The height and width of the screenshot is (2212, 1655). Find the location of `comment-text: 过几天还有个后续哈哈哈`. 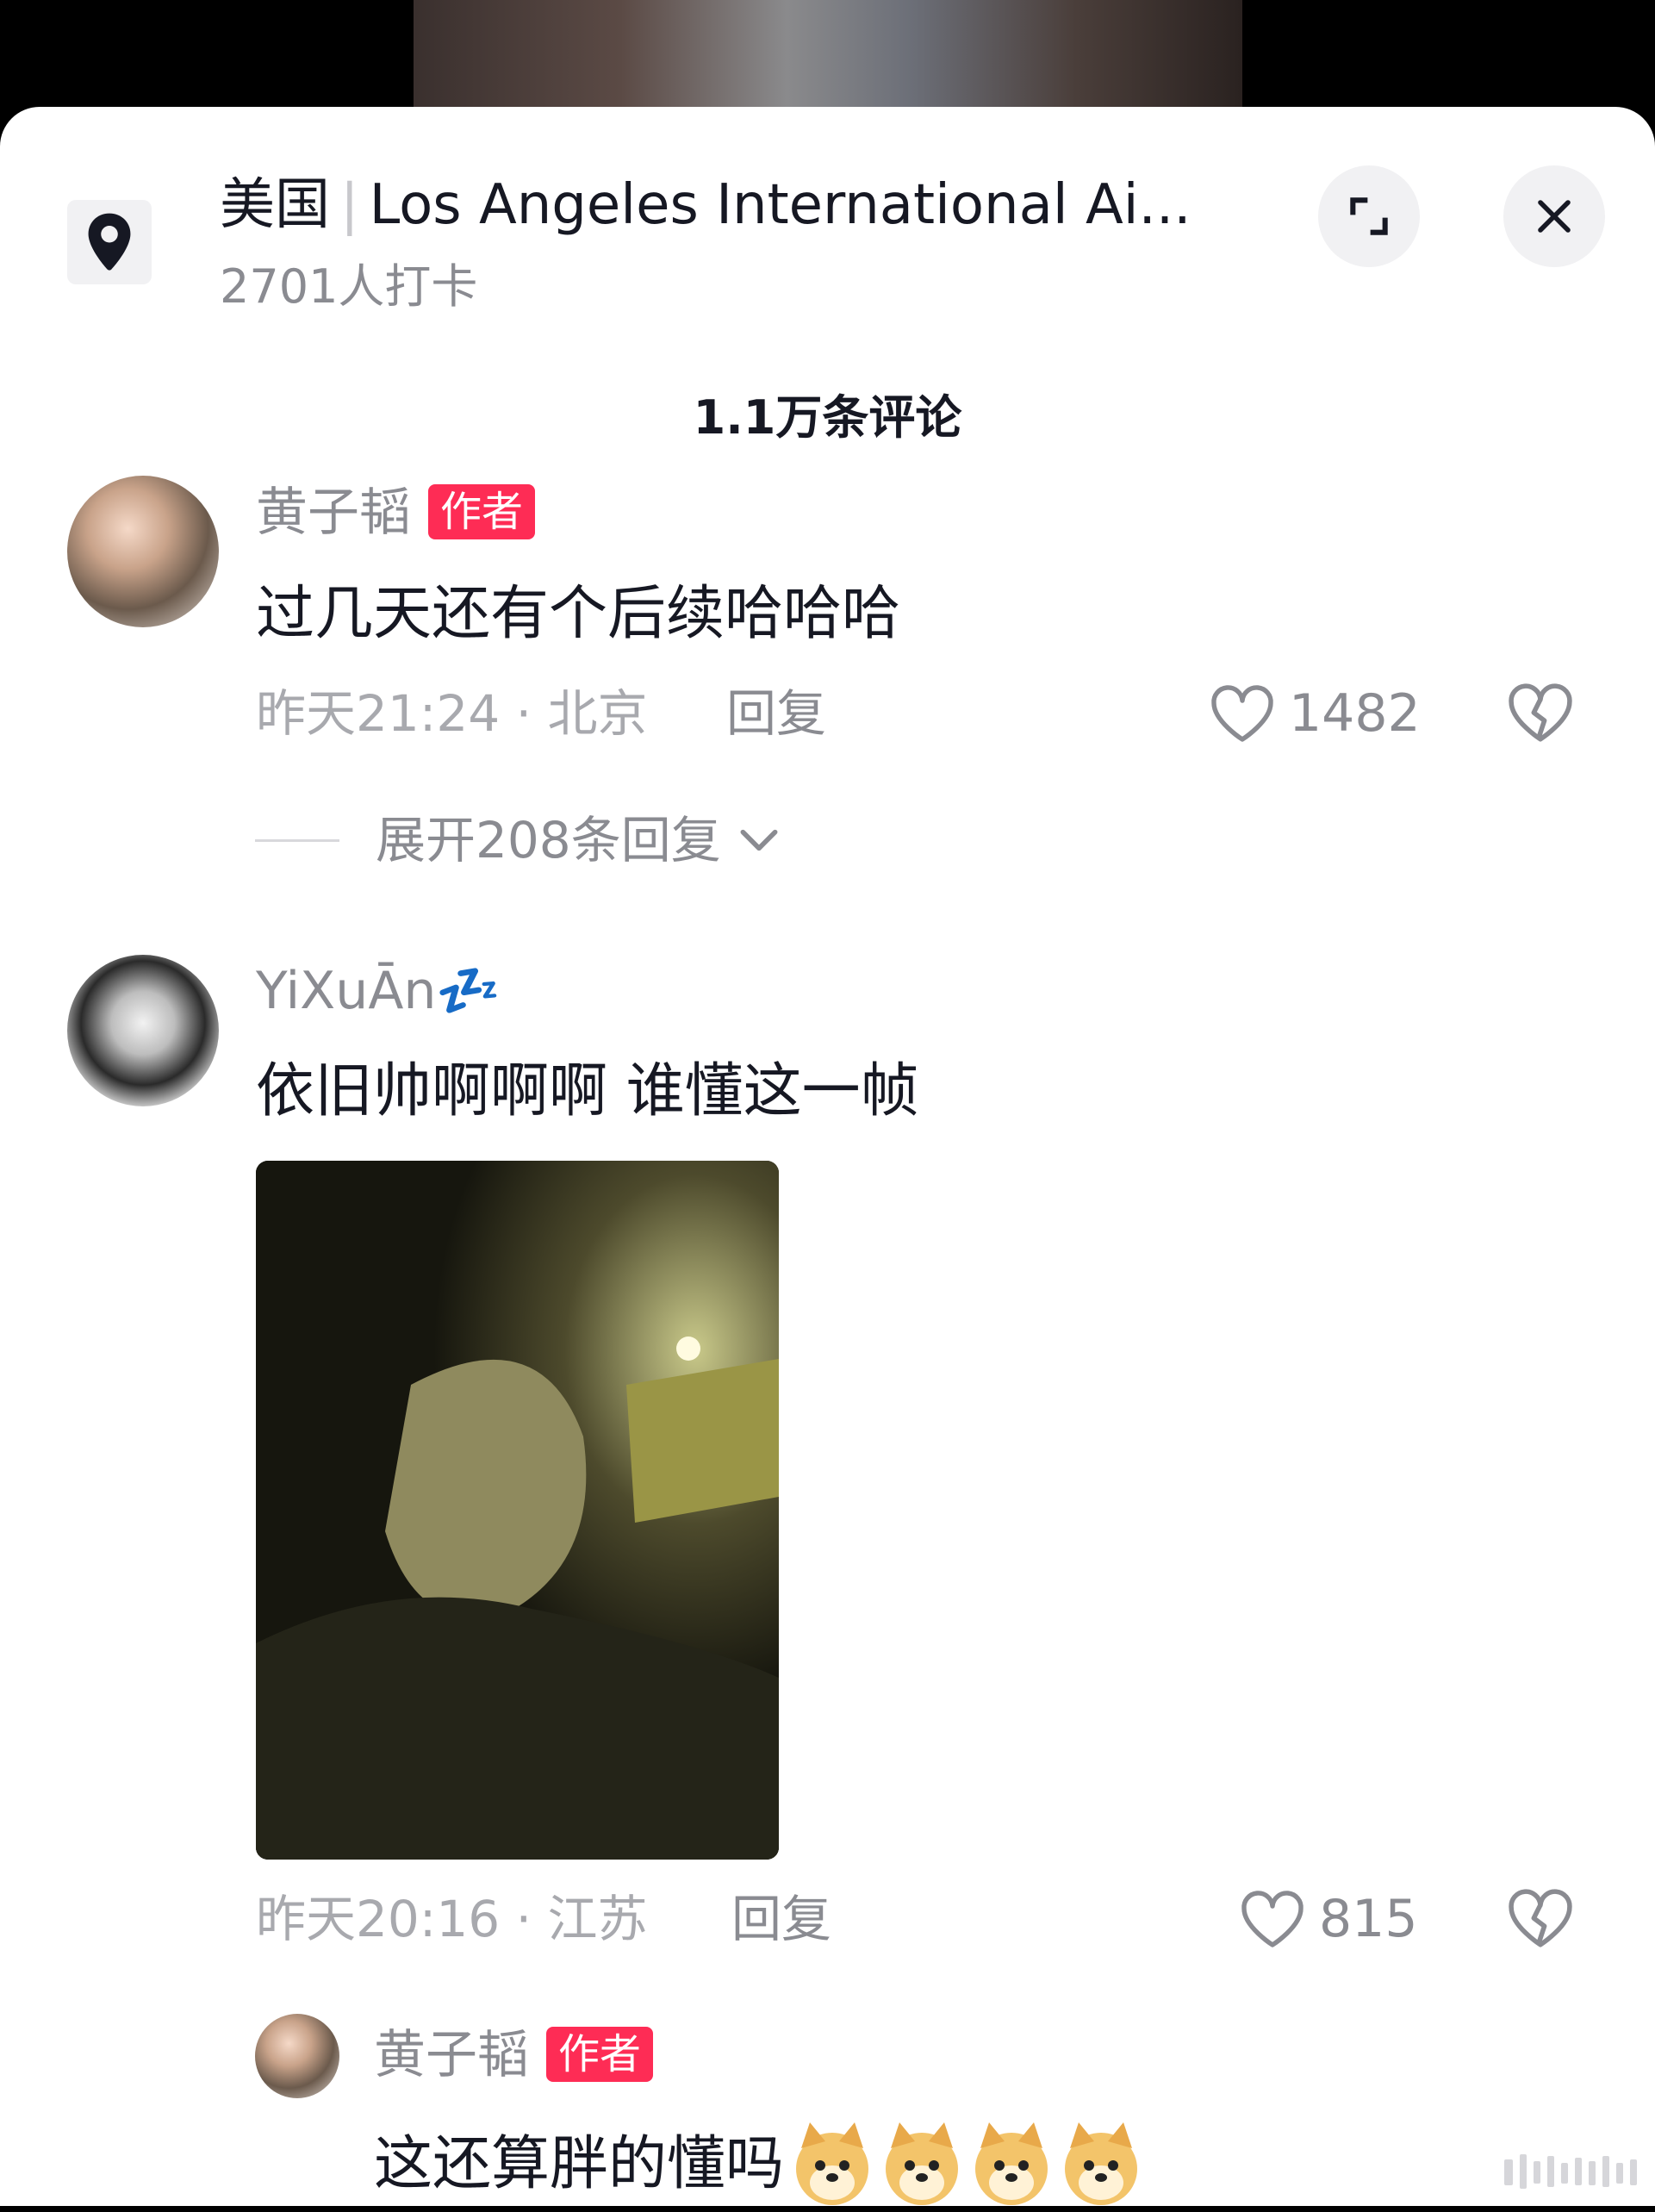

comment-text: 过几天还有个后续哈哈哈 is located at coordinates (578, 614).